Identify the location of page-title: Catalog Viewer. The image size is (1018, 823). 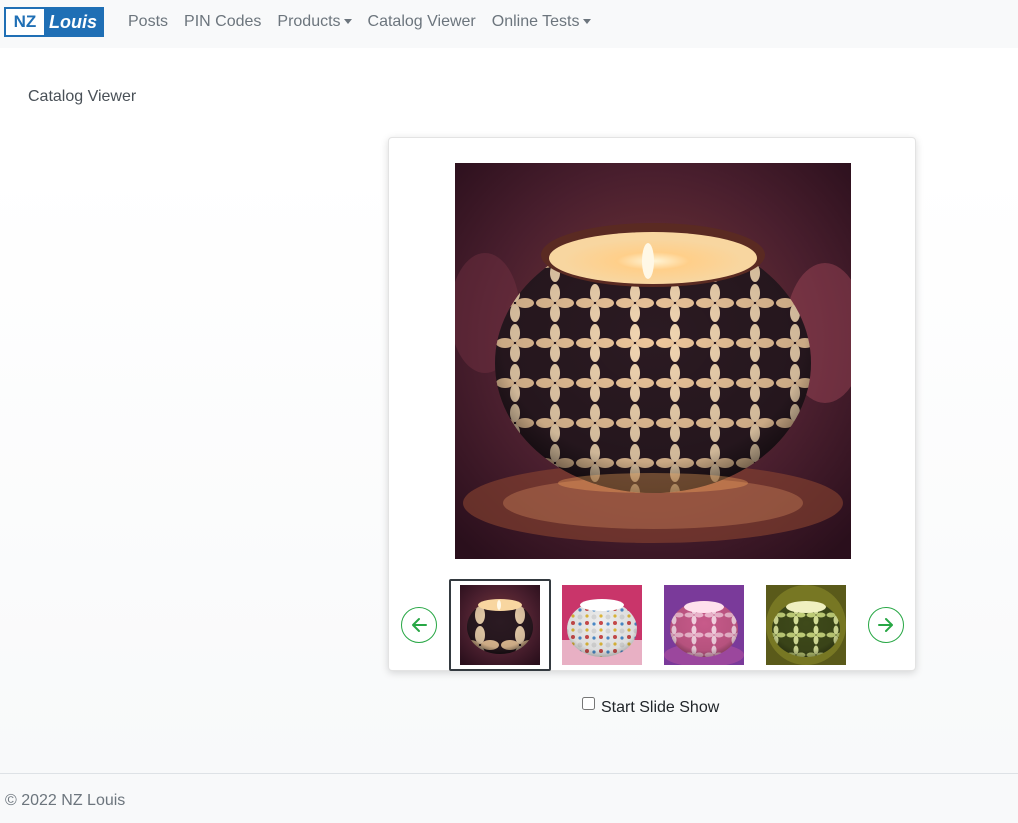
(82, 96).